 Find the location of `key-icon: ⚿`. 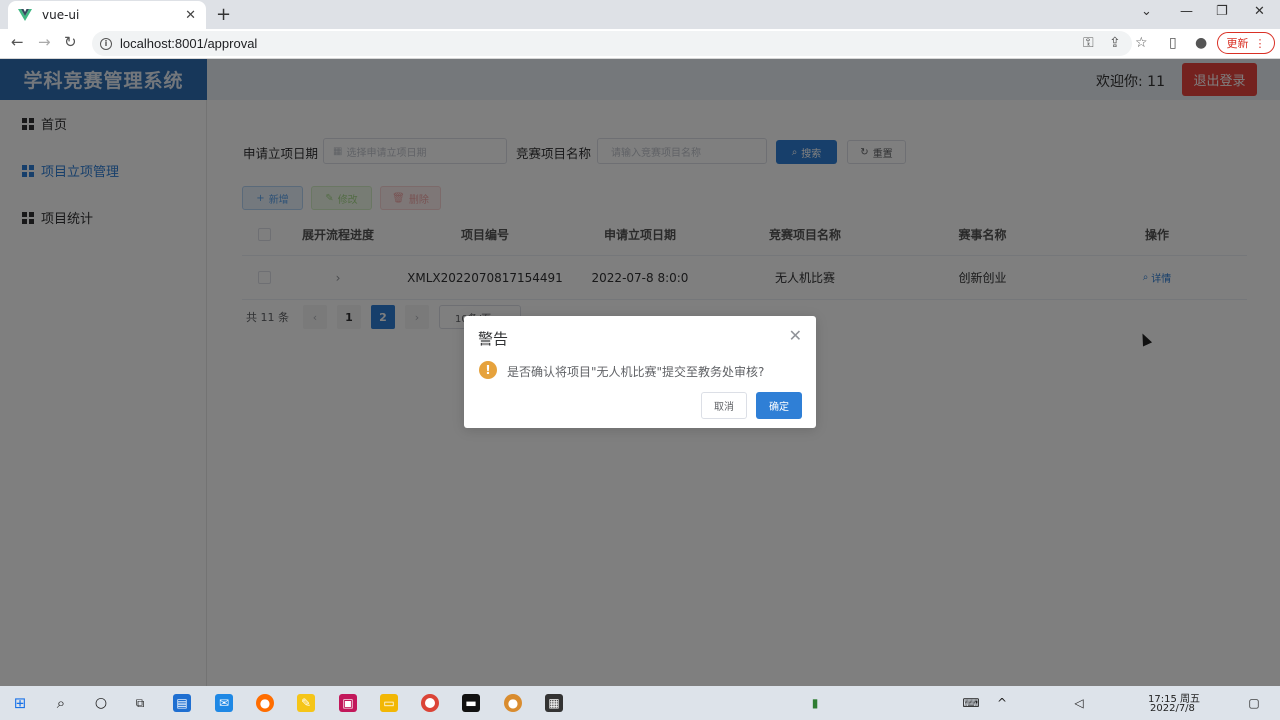

key-icon: ⚿ is located at coordinates (1088, 43).